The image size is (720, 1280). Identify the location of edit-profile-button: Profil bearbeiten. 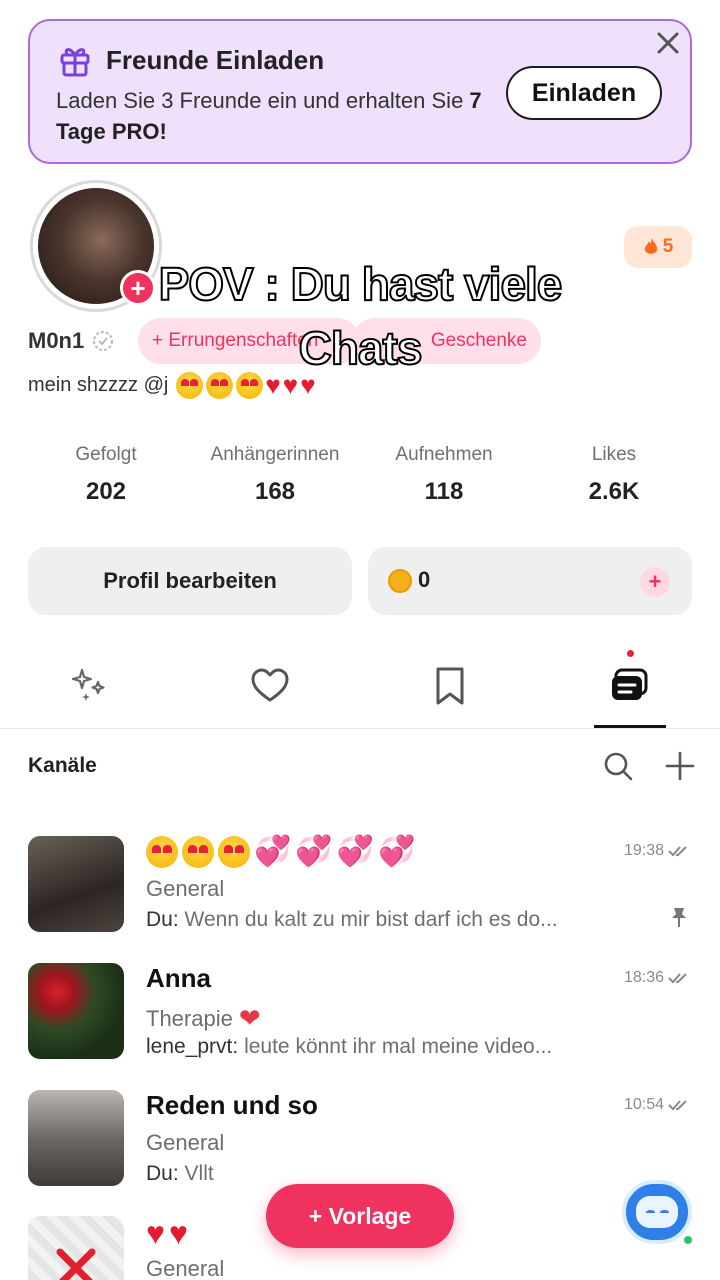
(190, 581).